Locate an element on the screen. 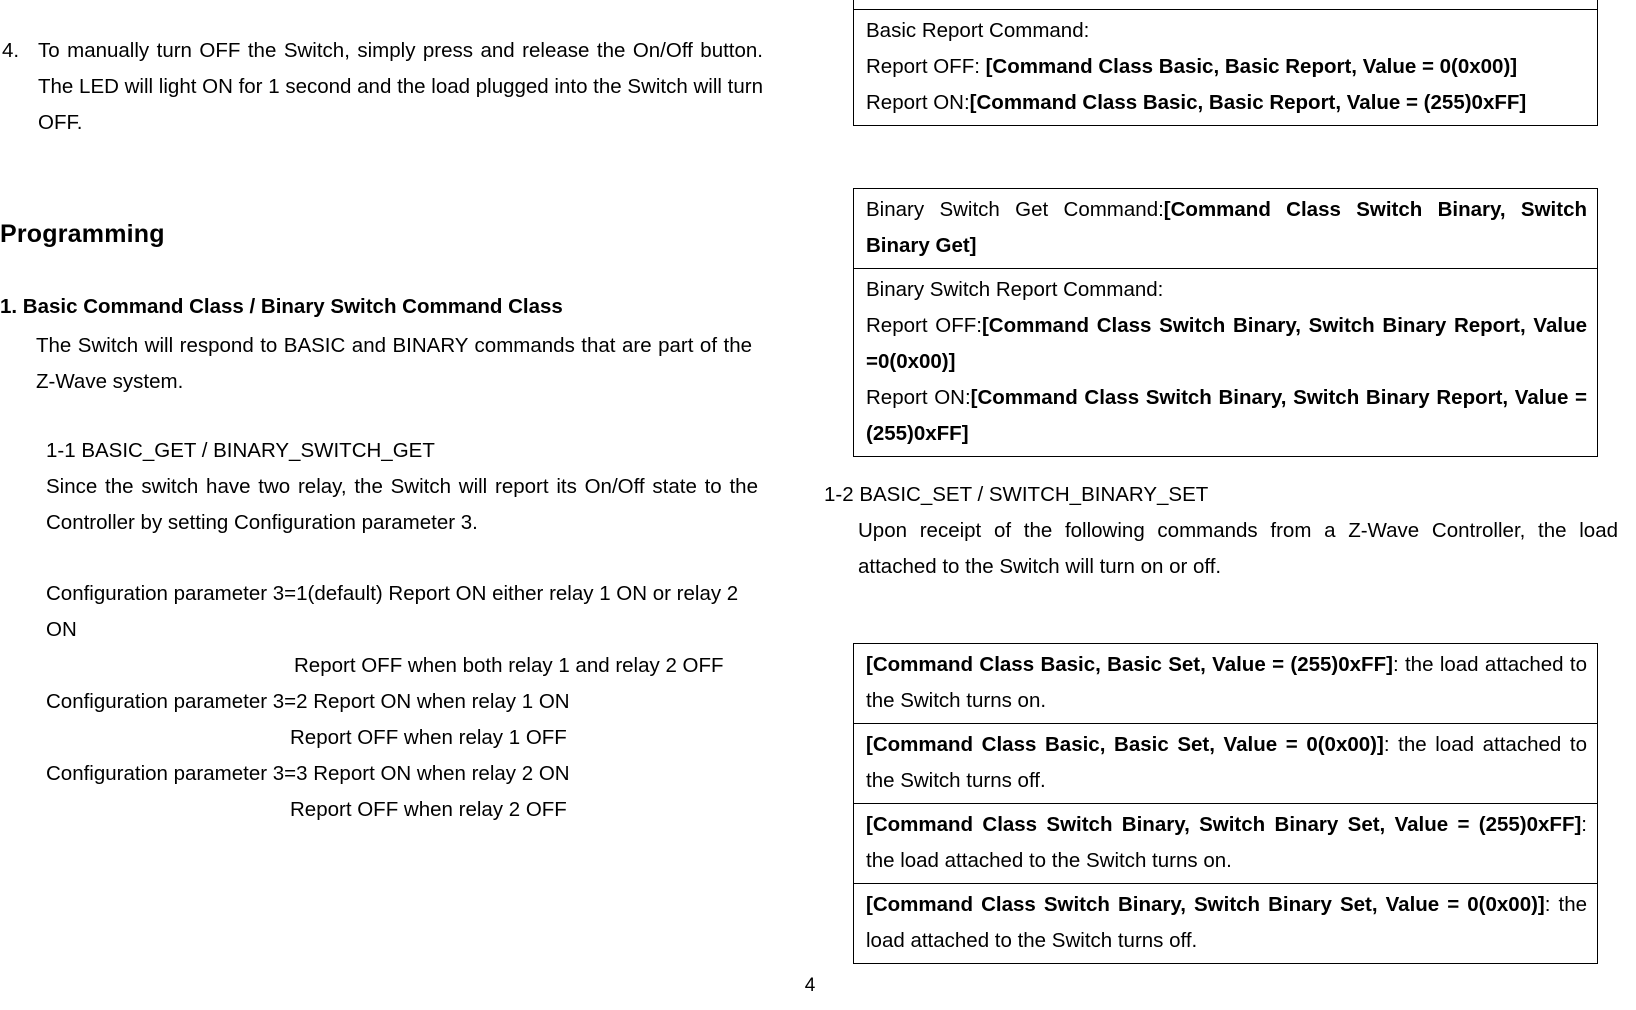 Image resolution: width=1636 pixels, height=1010 pixels. binary-report-on-label: Report ON: is located at coordinates (918, 397).